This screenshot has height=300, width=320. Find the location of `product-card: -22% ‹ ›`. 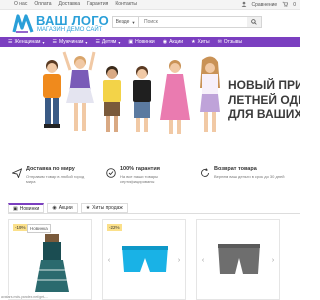

product-card: -22% ‹ › is located at coordinates (144, 259).